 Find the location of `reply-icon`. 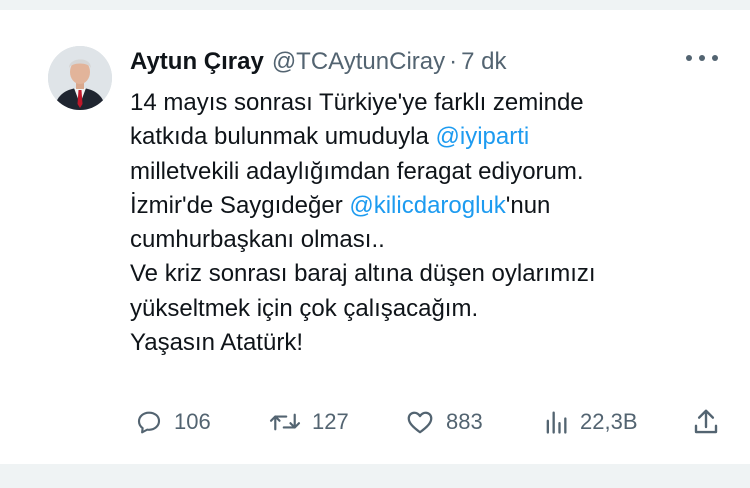

reply-icon is located at coordinates (149, 422).